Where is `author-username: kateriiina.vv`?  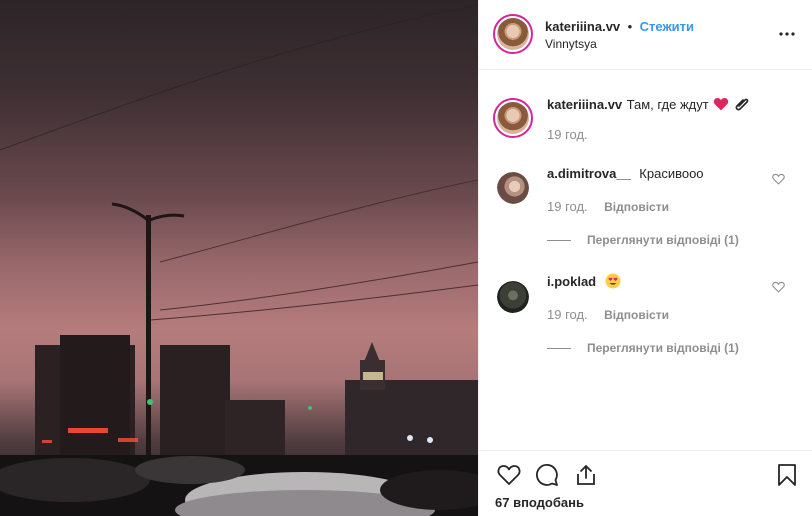 author-username: kateriiina.vv is located at coordinates (582, 26).